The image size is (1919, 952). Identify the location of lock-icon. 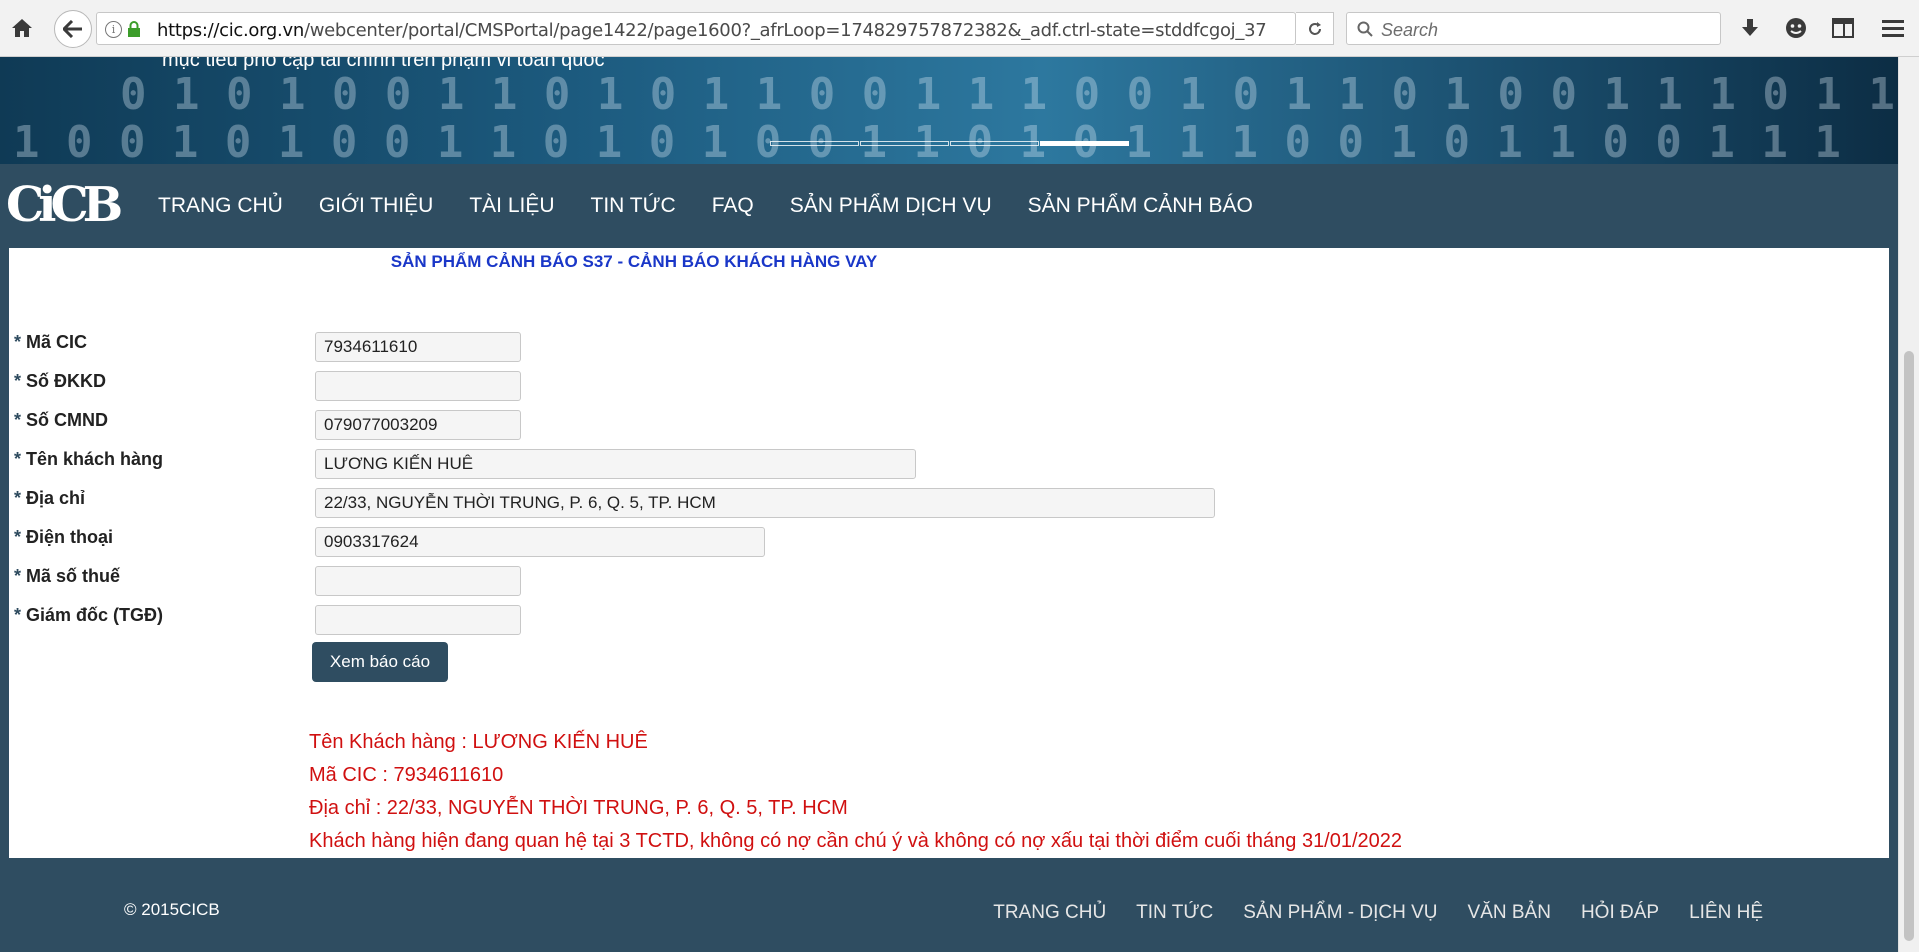
(134, 32).